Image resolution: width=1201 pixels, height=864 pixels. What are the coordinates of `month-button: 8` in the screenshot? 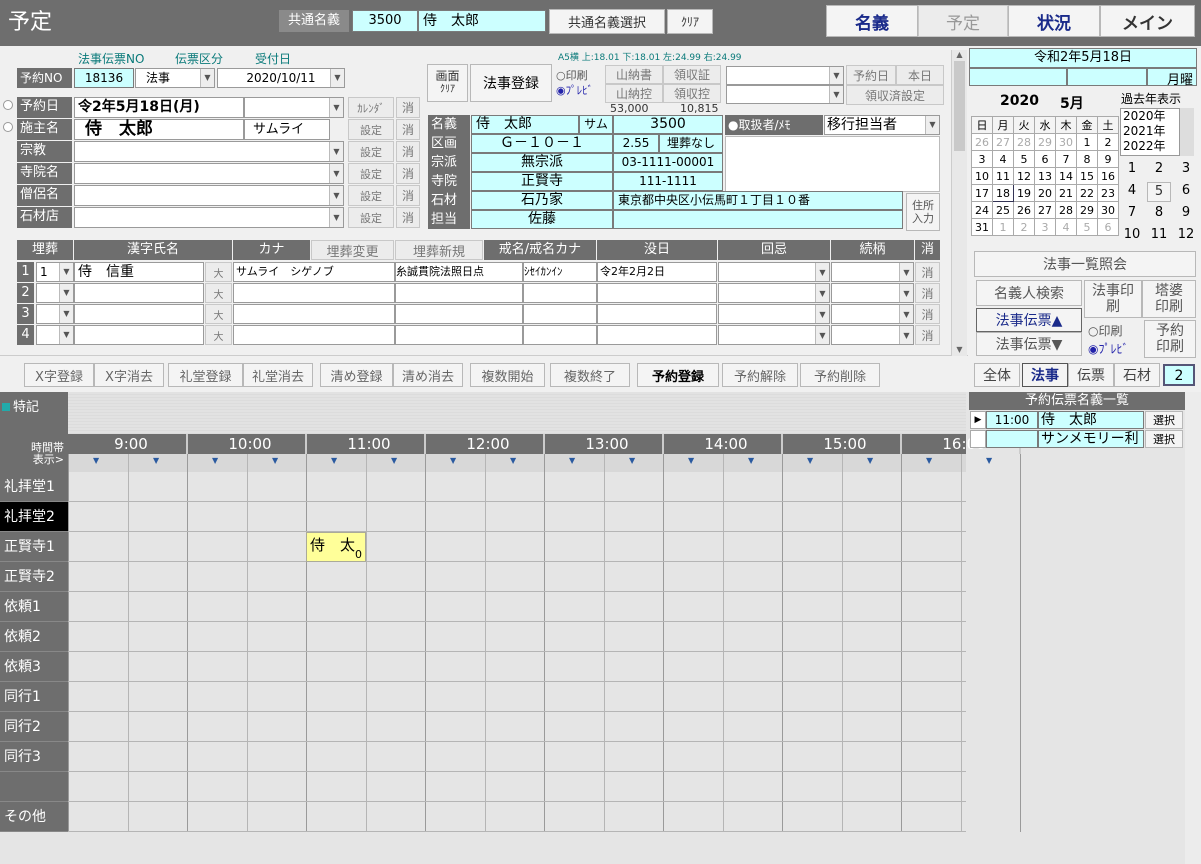 It's located at (1159, 214).